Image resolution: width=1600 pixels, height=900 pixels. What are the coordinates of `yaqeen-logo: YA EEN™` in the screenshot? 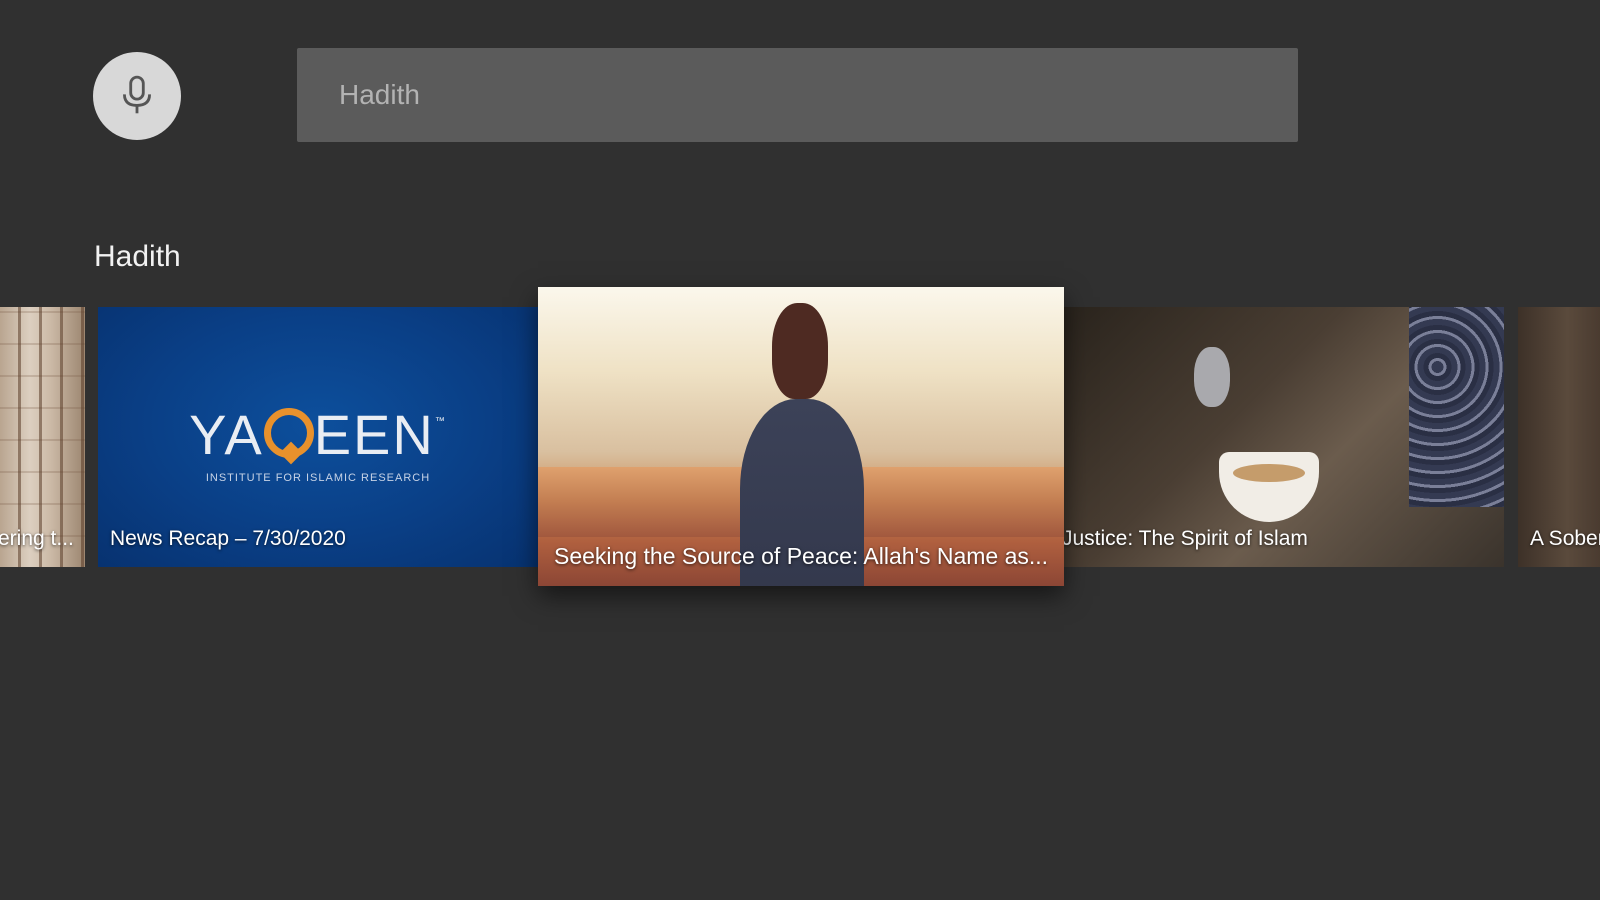 It's located at (318, 434).